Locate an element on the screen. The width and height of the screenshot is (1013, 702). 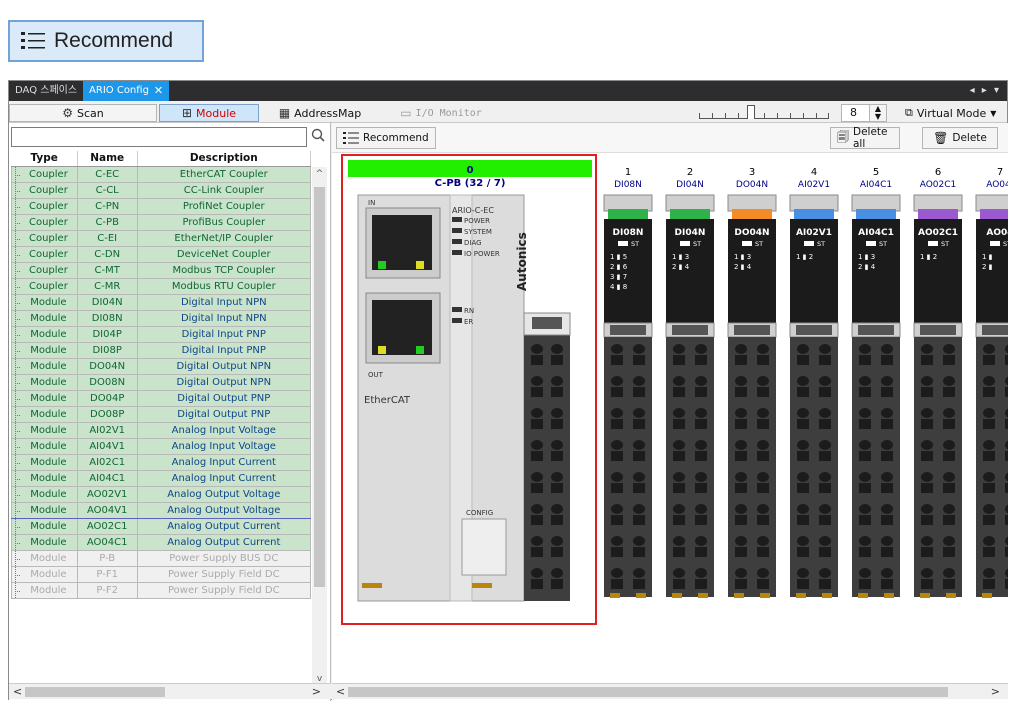
st-label: ST is located at coordinates (1005, 244).